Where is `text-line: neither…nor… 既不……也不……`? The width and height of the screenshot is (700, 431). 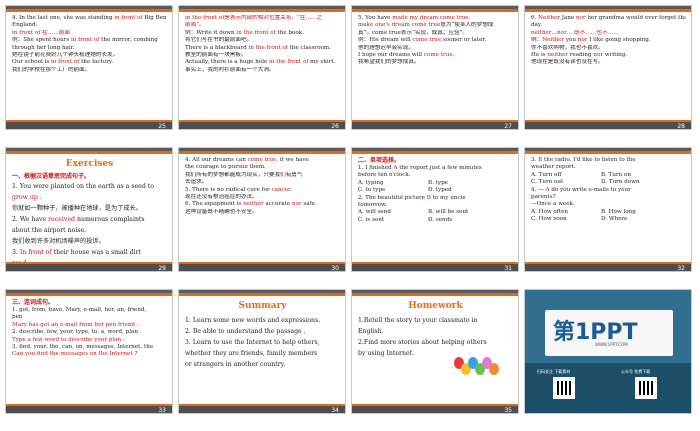 text-line: neither…nor… 既不……也不…… is located at coordinates (608, 33).